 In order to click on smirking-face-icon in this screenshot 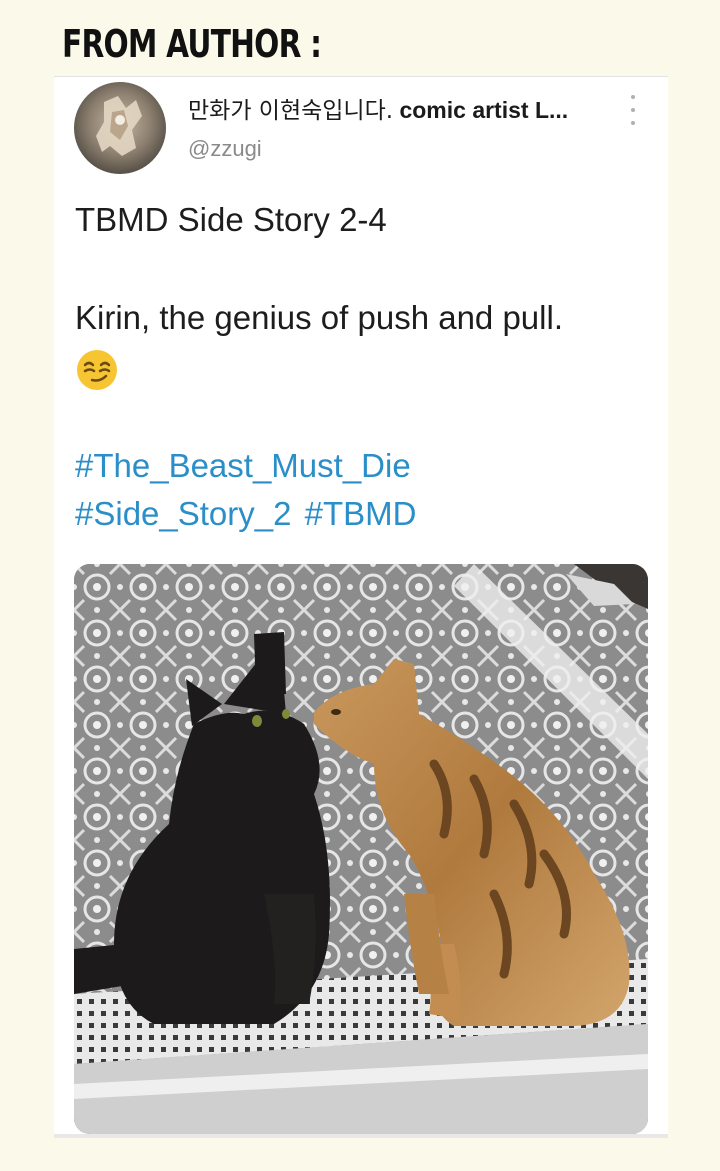, I will do `click(97, 370)`.